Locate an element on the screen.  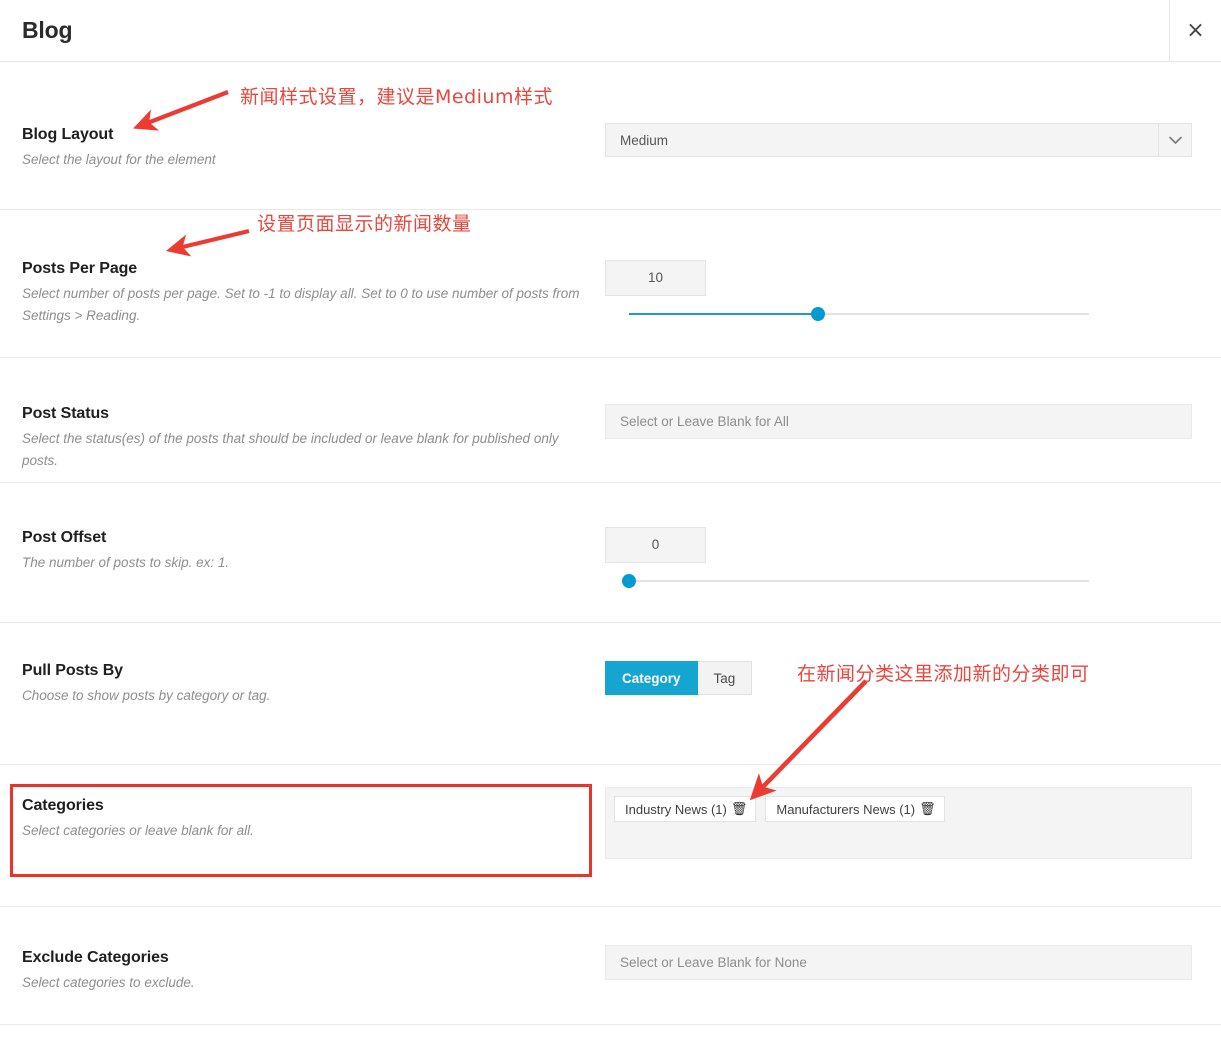
close-icon: × is located at coordinates (1195, 30).